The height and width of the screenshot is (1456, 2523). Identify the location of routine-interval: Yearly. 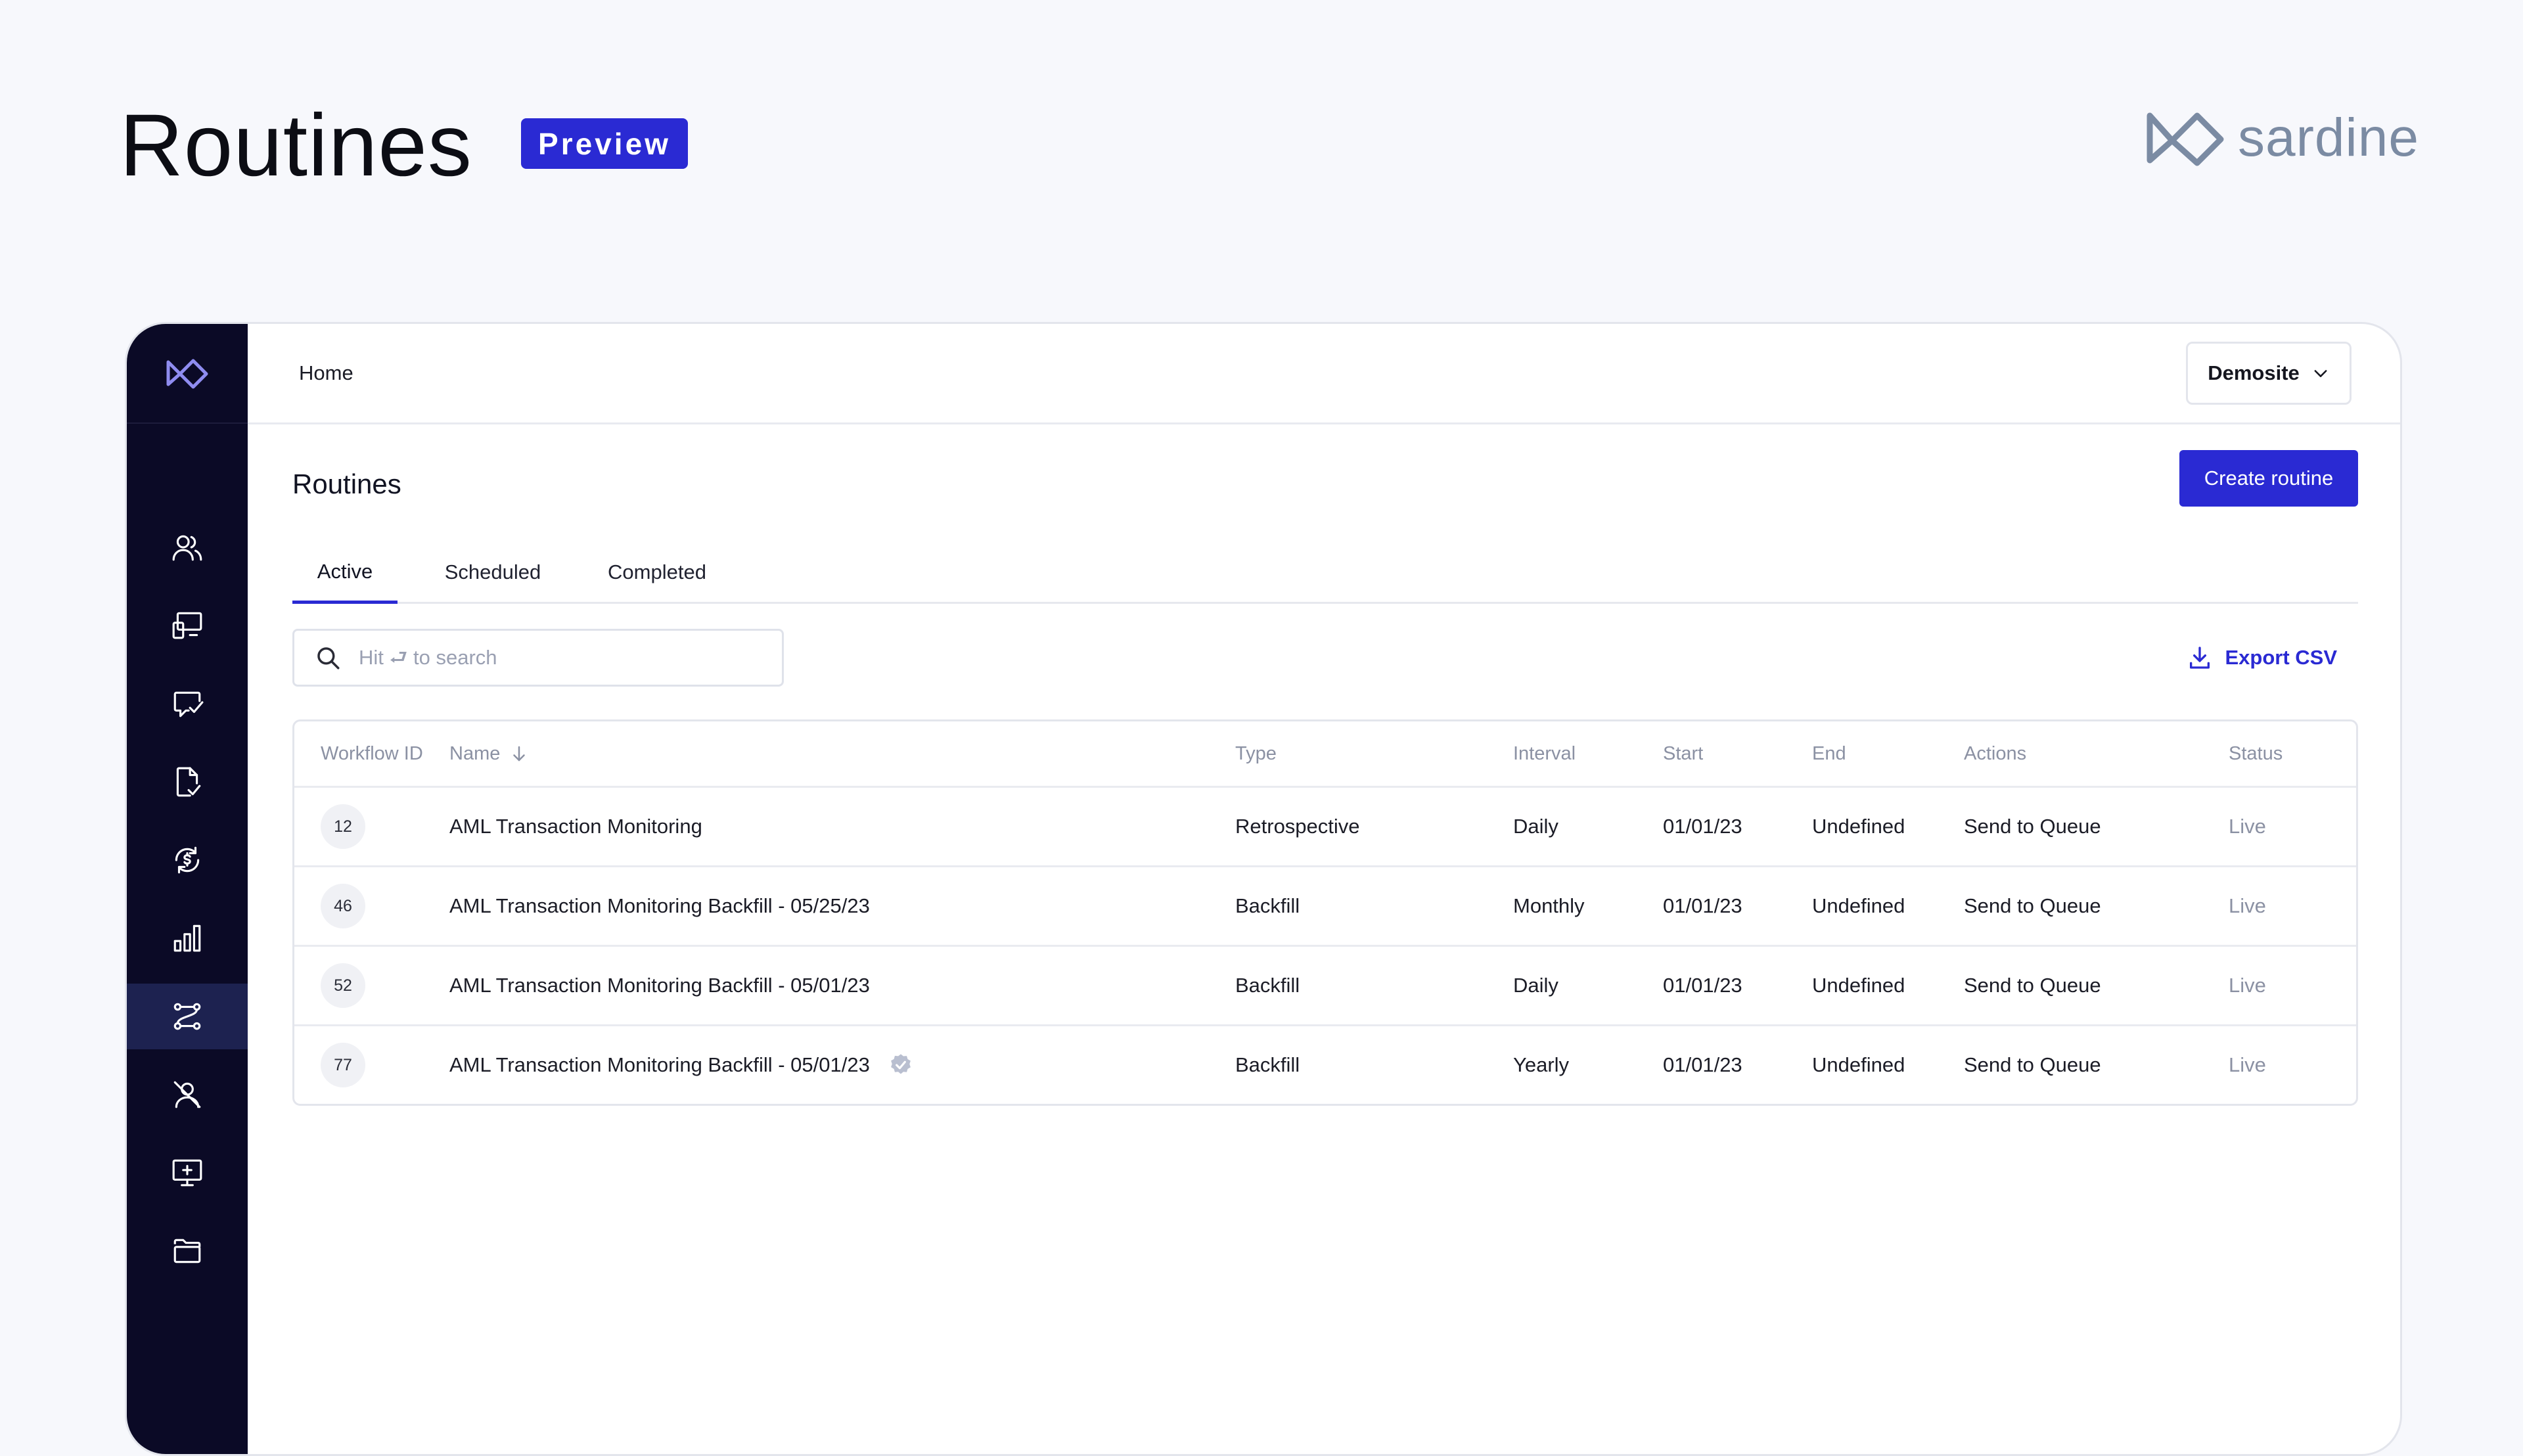
(1541, 1064).